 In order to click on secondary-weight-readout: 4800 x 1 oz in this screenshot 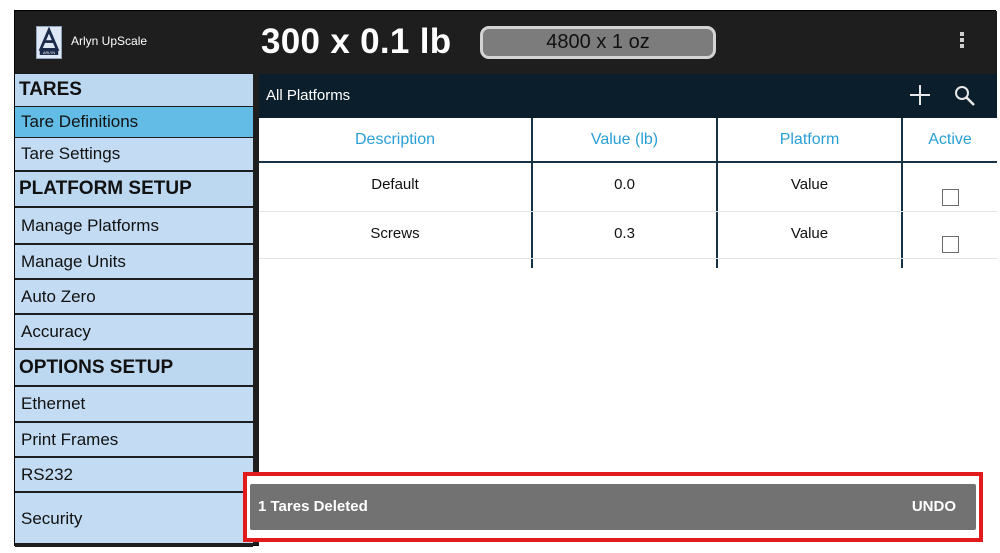, I will do `click(598, 42)`.